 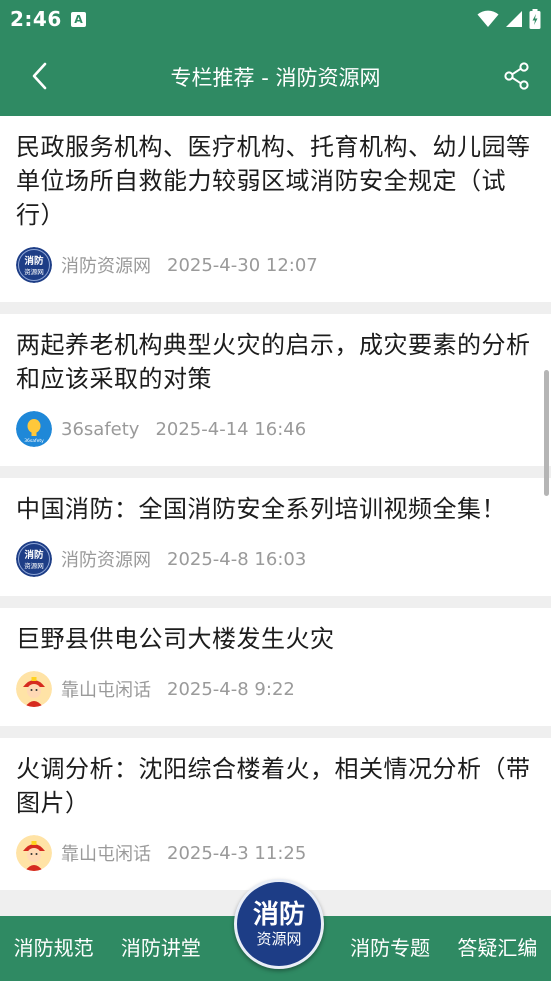 I want to click on status-icons, so click(x=509, y=19).